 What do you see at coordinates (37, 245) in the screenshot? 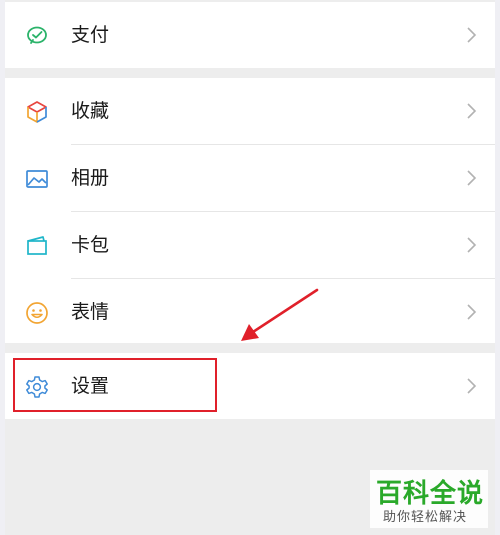
I see `card-wallet-icon` at bounding box center [37, 245].